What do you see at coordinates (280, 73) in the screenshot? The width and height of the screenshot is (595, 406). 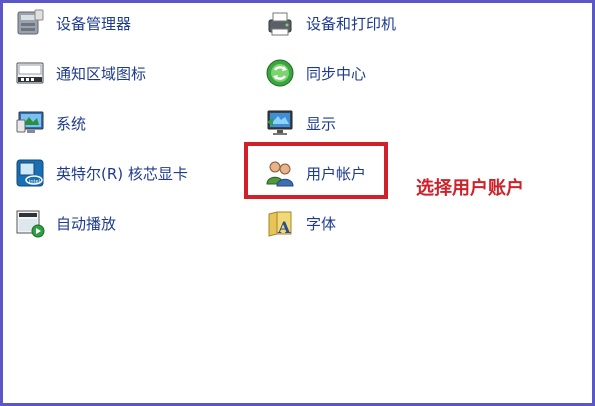 I see `sync-center-icon` at bounding box center [280, 73].